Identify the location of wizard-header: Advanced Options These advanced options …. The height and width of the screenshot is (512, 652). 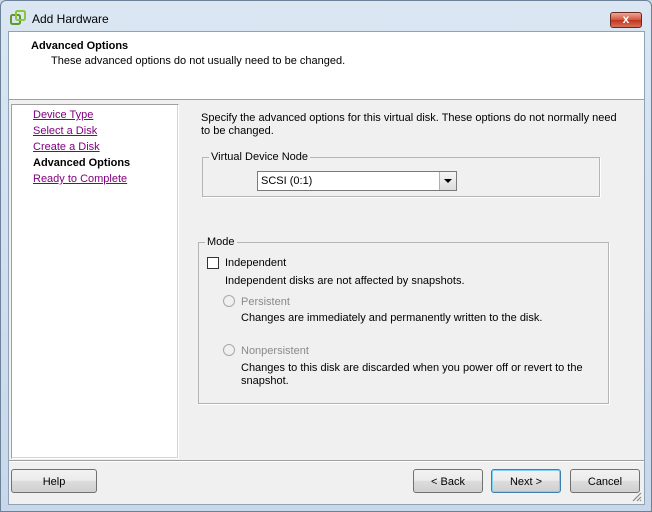
(326, 66).